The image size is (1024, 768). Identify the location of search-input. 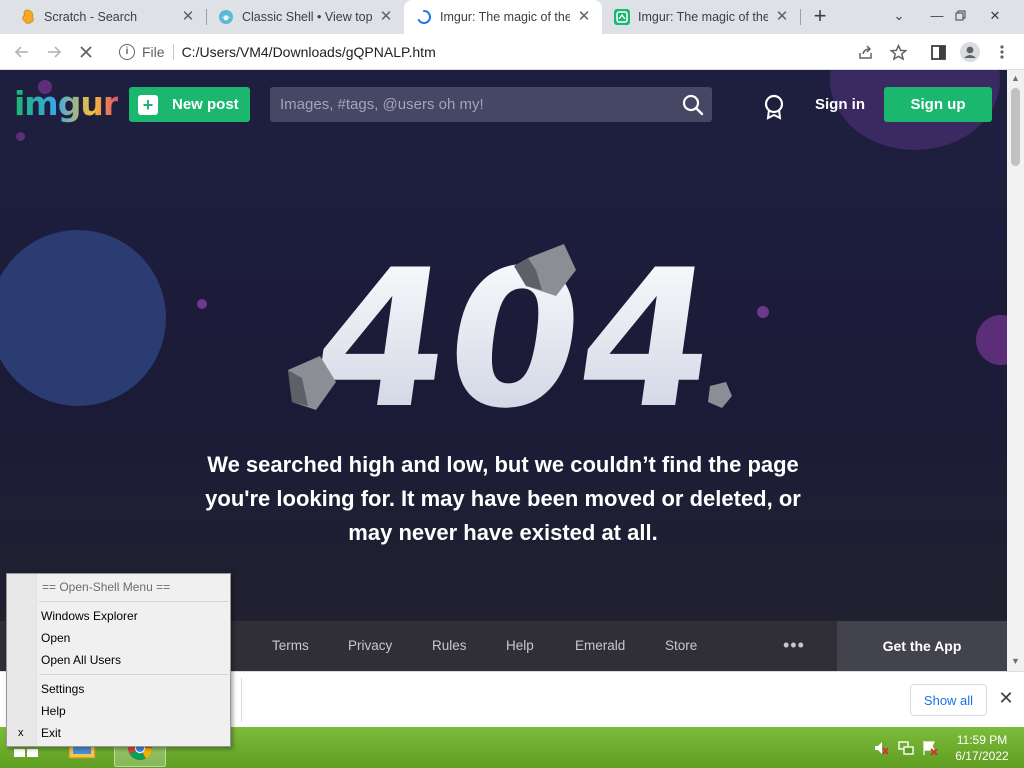
(479, 104).